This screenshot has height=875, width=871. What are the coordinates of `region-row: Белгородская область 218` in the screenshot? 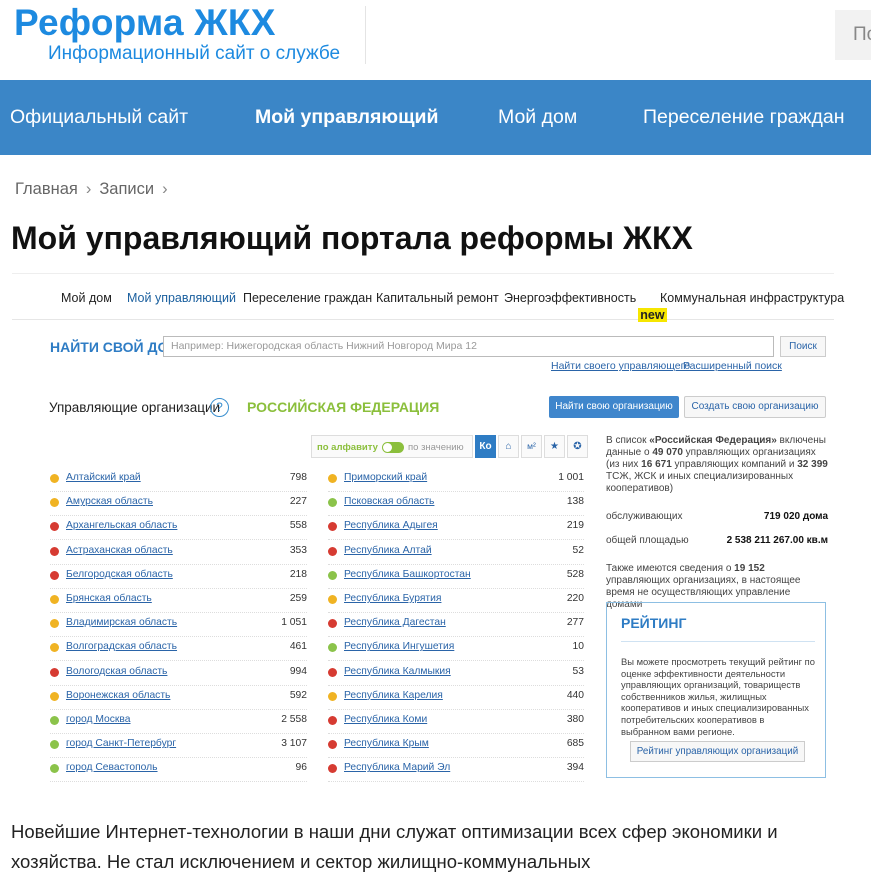 It's located at (178, 577).